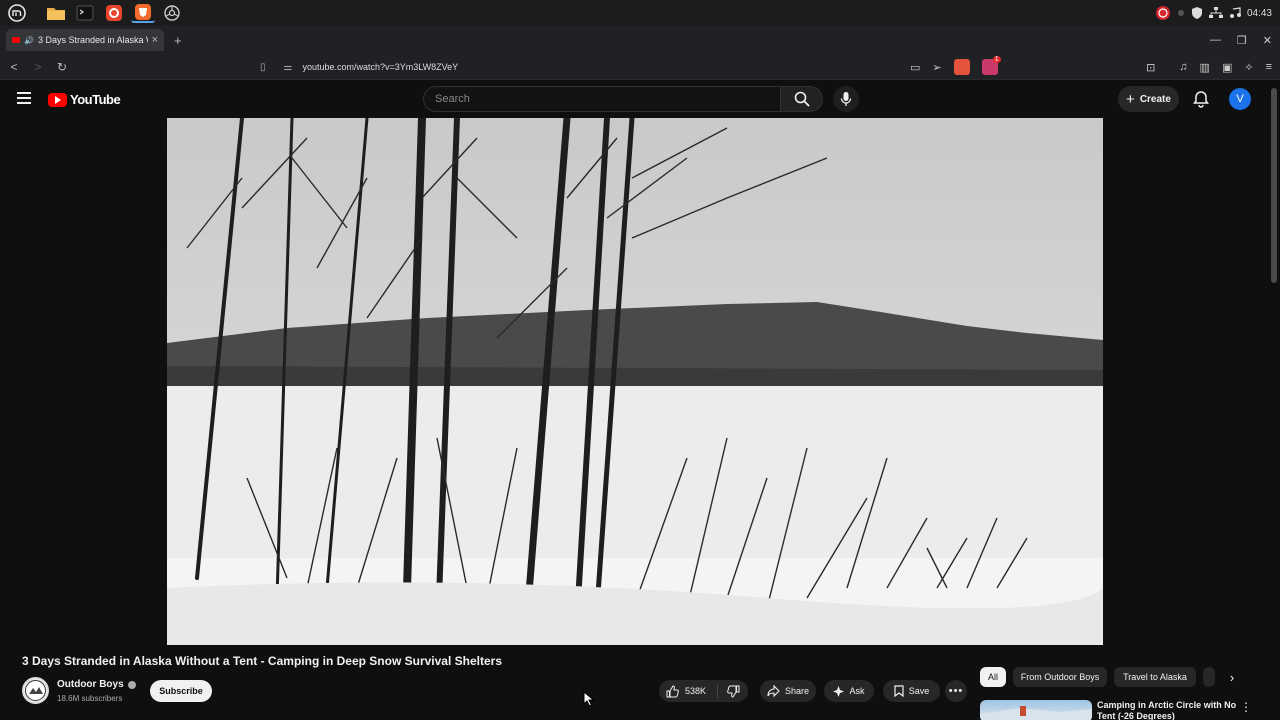  What do you see at coordinates (1232, 677) in the screenshot?
I see `chevron-right-icon: ›` at bounding box center [1232, 677].